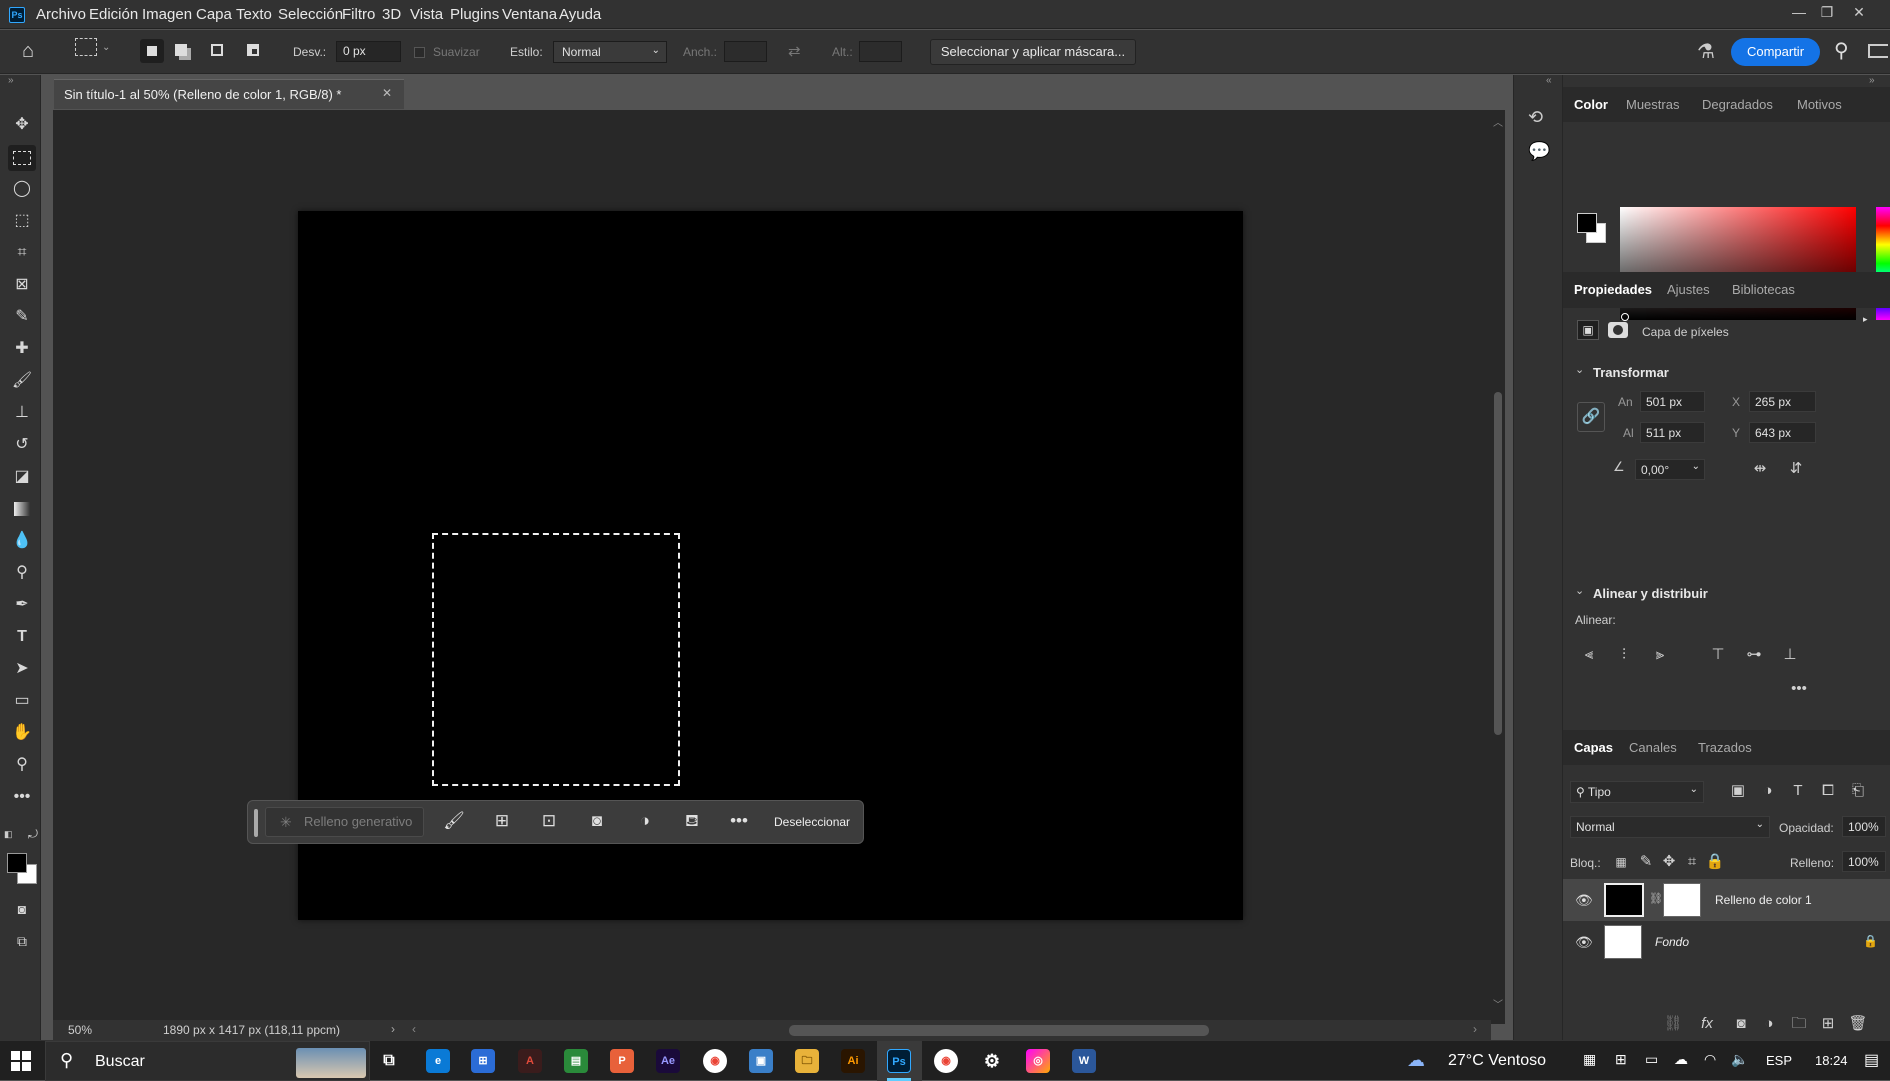 Image resolution: width=1890 pixels, height=1081 pixels. What do you see at coordinates (253, 50) in the screenshot?
I see `intersect-selection-icon` at bounding box center [253, 50].